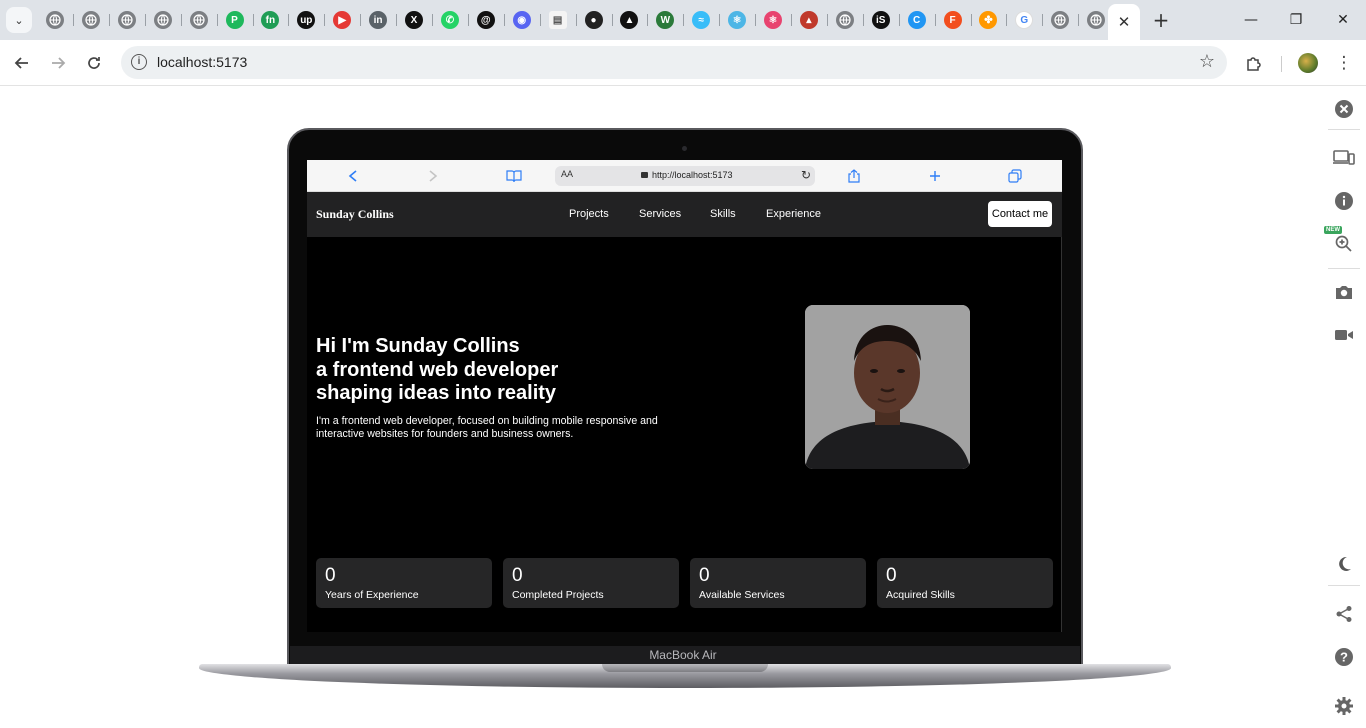  Describe the element at coordinates (737, 20) in the screenshot. I see `tab-react-1-icon: ⚛` at that location.